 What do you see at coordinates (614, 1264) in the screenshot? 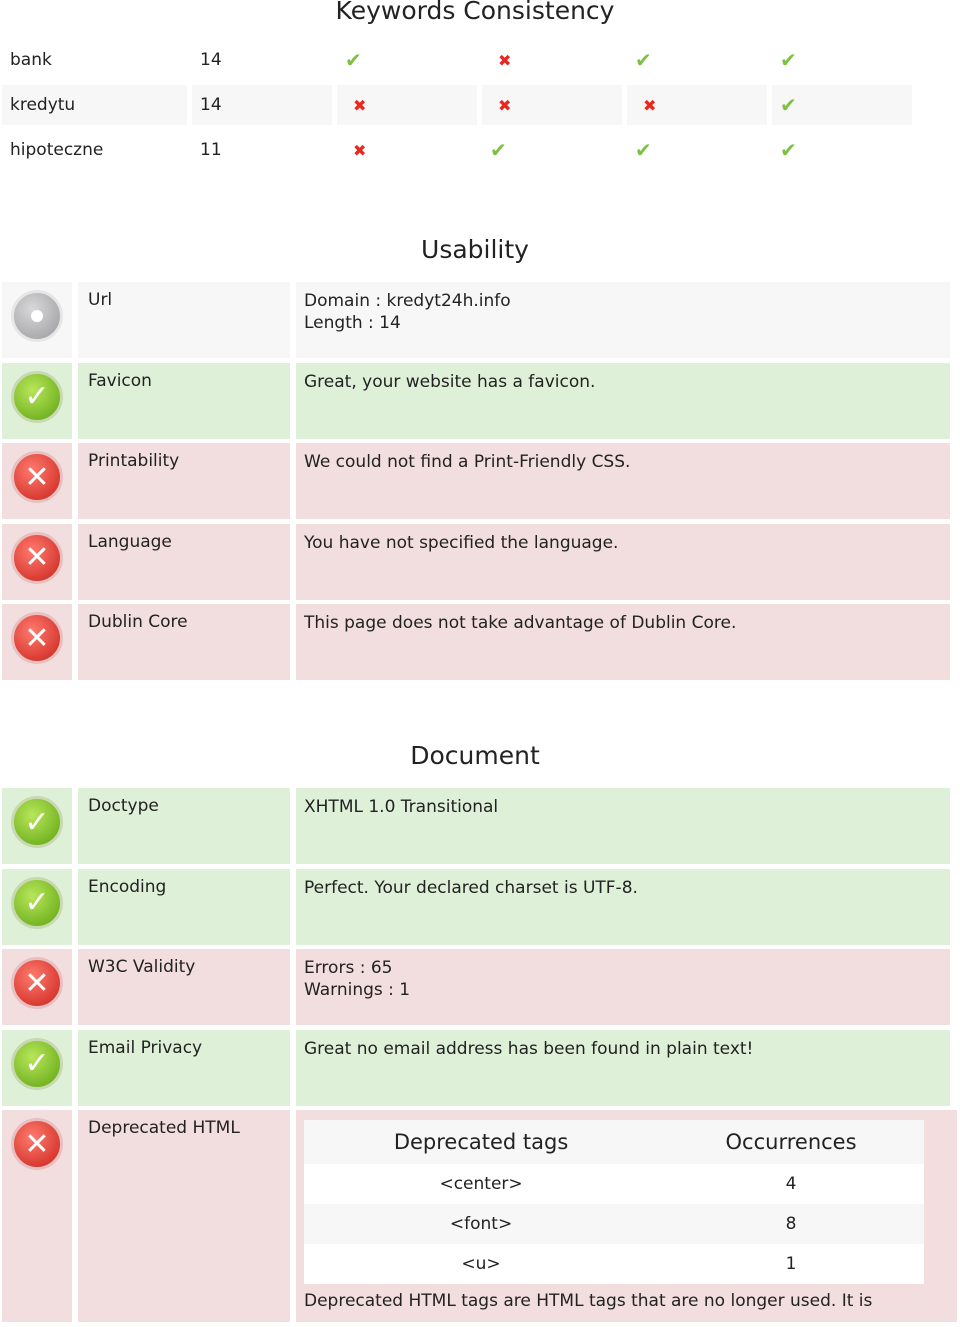
I see `table-row: <u> 1` at bounding box center [614, 1264].